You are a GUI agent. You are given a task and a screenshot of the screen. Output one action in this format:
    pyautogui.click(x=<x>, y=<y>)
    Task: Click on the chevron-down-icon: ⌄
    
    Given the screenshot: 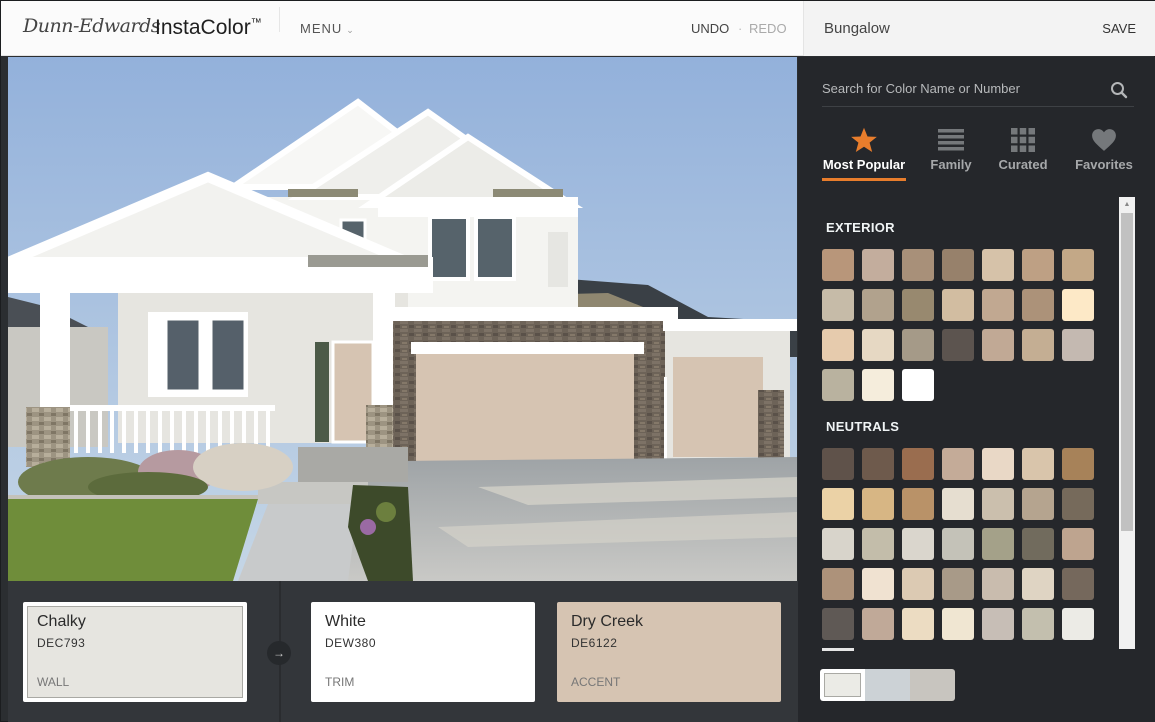 What is the action you would take?
    pyautogui.click(x=350, y=30)
    